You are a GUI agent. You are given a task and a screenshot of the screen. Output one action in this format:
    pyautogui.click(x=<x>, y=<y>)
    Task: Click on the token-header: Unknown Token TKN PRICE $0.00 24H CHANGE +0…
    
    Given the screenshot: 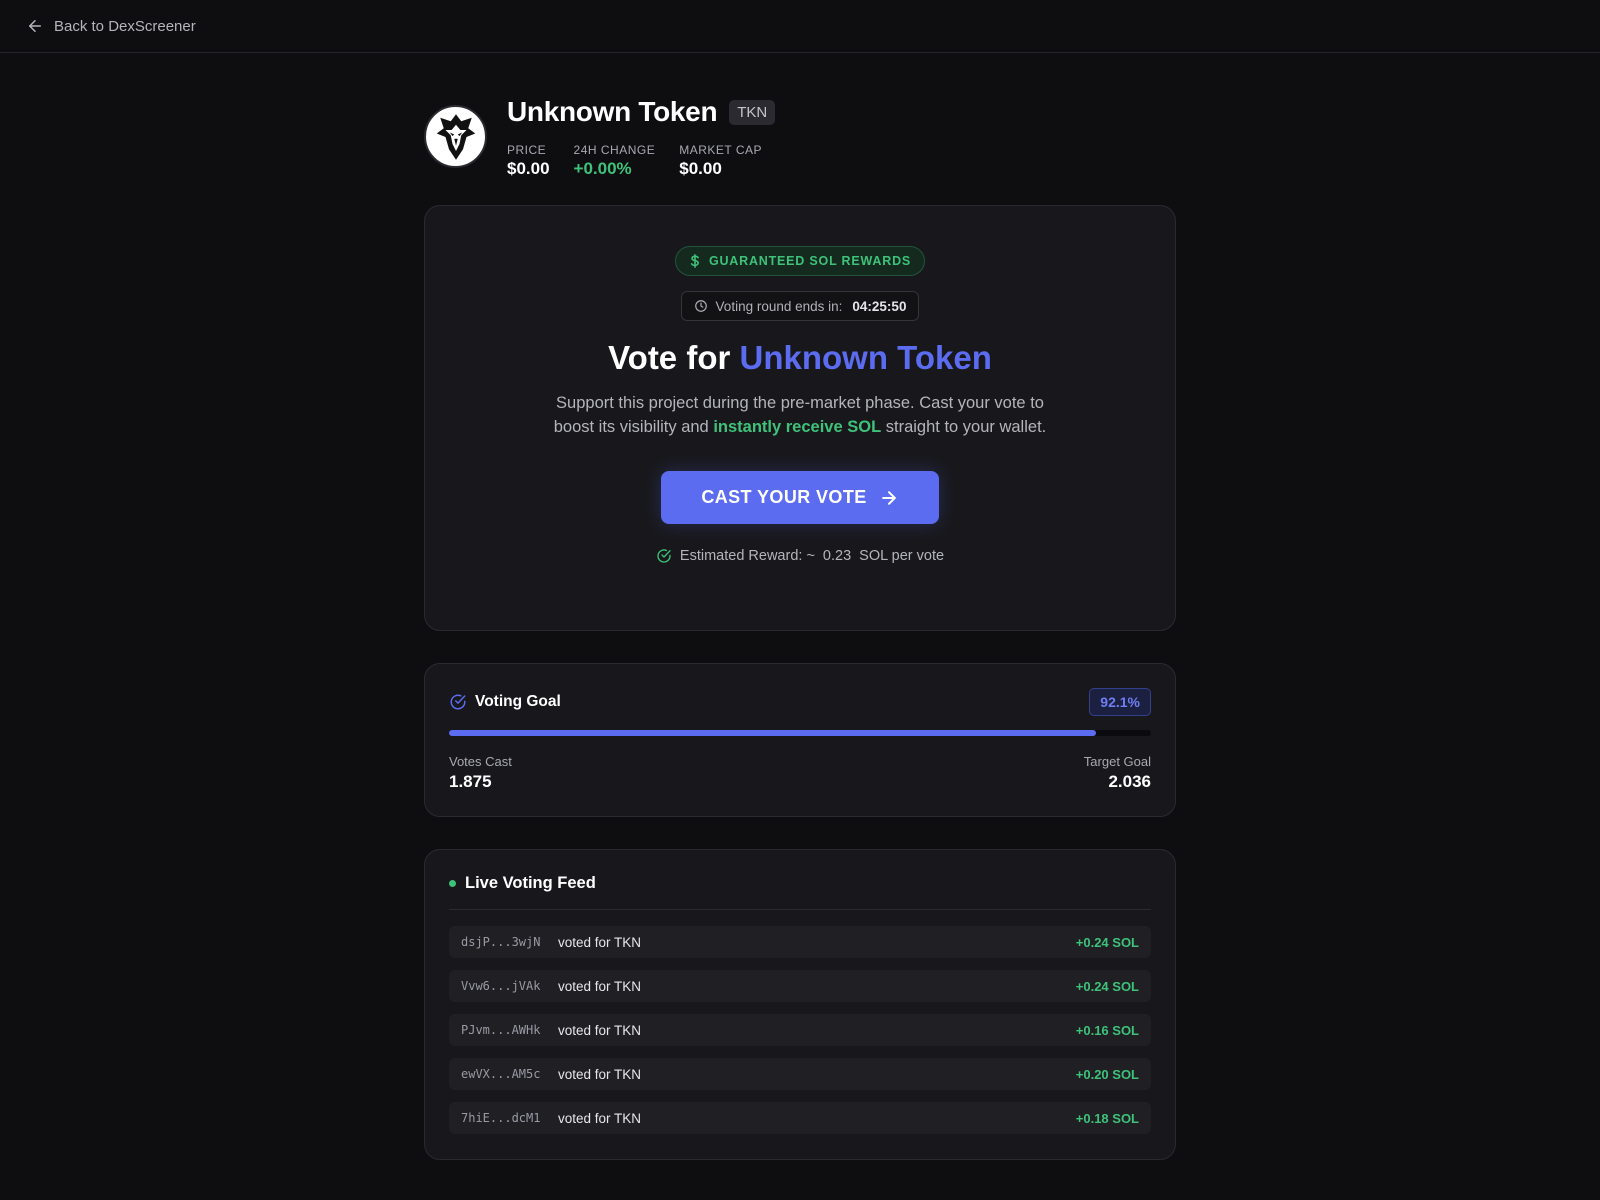 What is the action you would take?
    pyautogui.click(x=800, y=150)
    